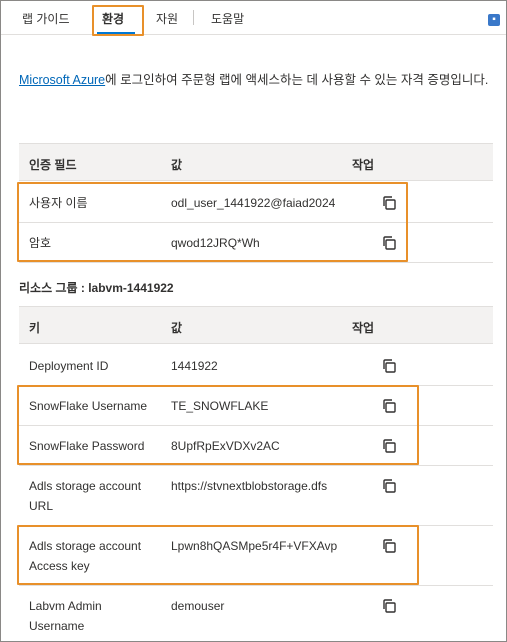 The image size is (507, 642). What do you see at coordinates (46, 18) in the screenshot?
I see `tab-lab-guide: 랩 가이드` at bounding box center [46, 18].